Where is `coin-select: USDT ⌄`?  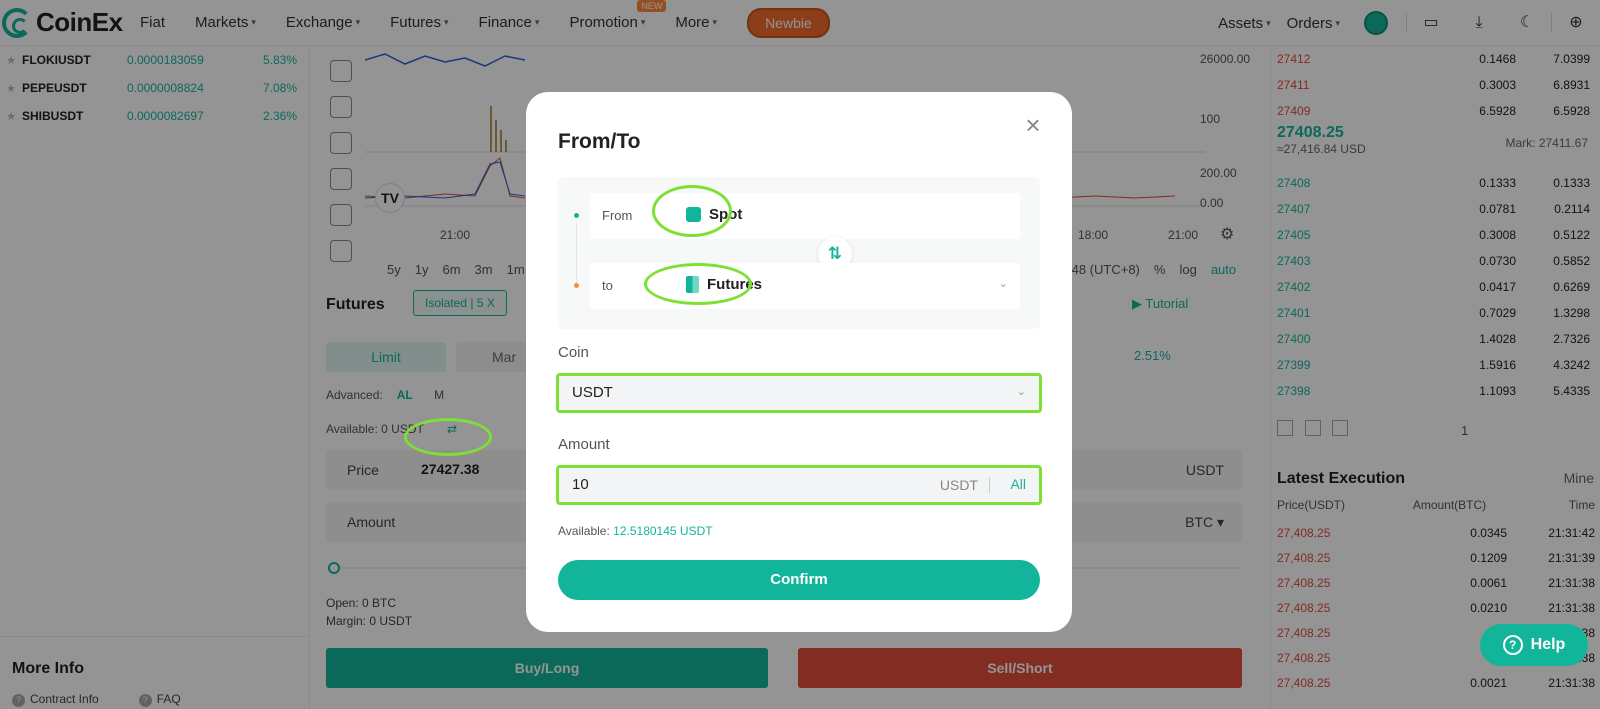
coin-select: USDT ⌄ is located at coordinates (799, 393).